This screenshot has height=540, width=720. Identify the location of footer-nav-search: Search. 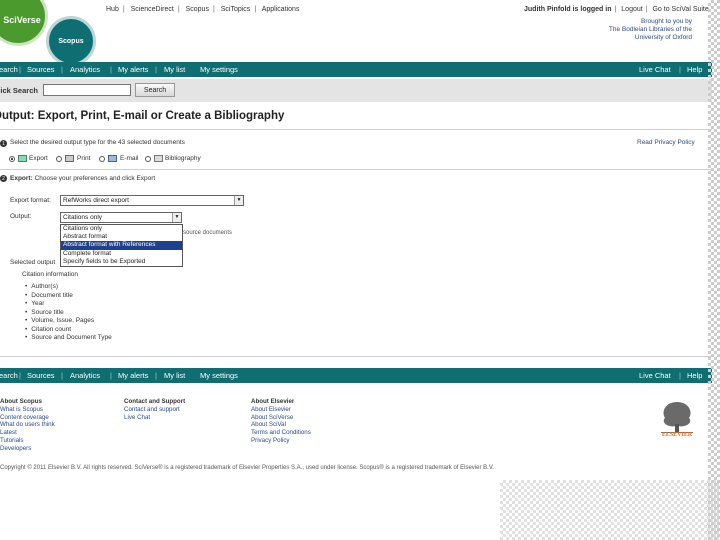
(9, 375).